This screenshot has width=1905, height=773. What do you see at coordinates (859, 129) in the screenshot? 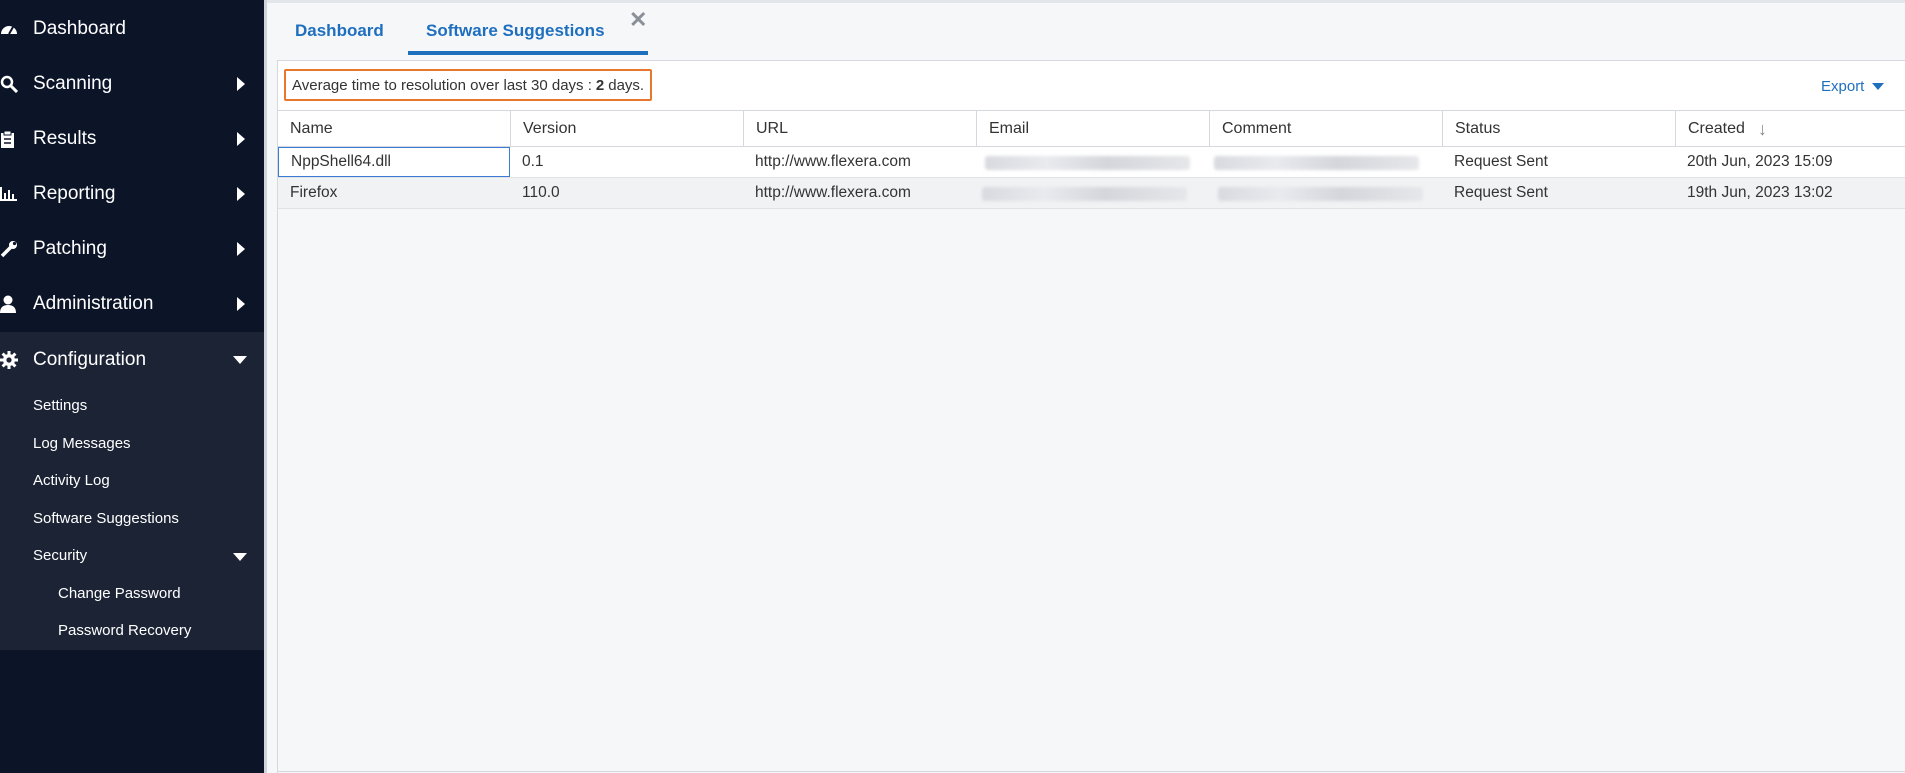
I see `column-header-url: URL` at bounding box center [859, 129].